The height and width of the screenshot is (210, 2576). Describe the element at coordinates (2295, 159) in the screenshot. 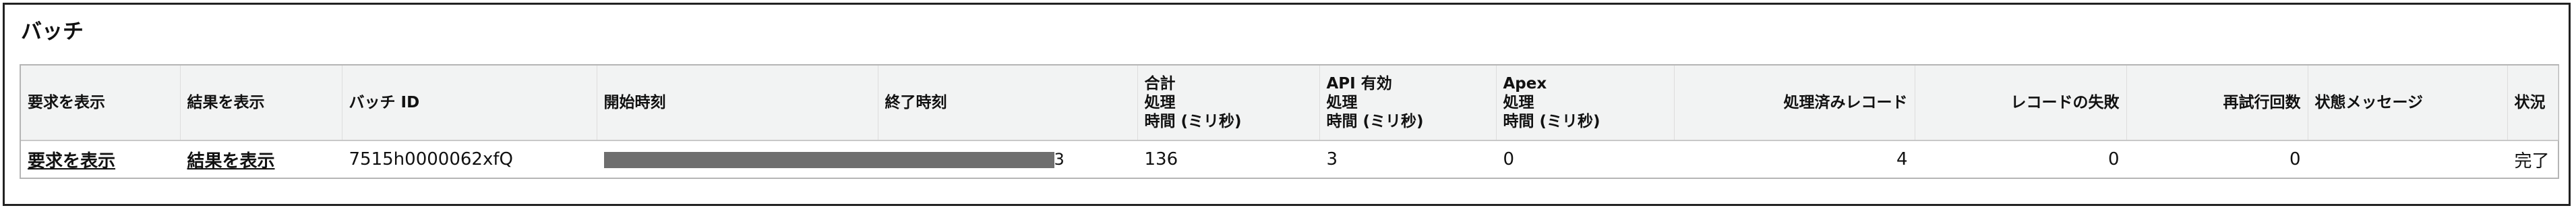

I see `cell-retries: 0` at that location.